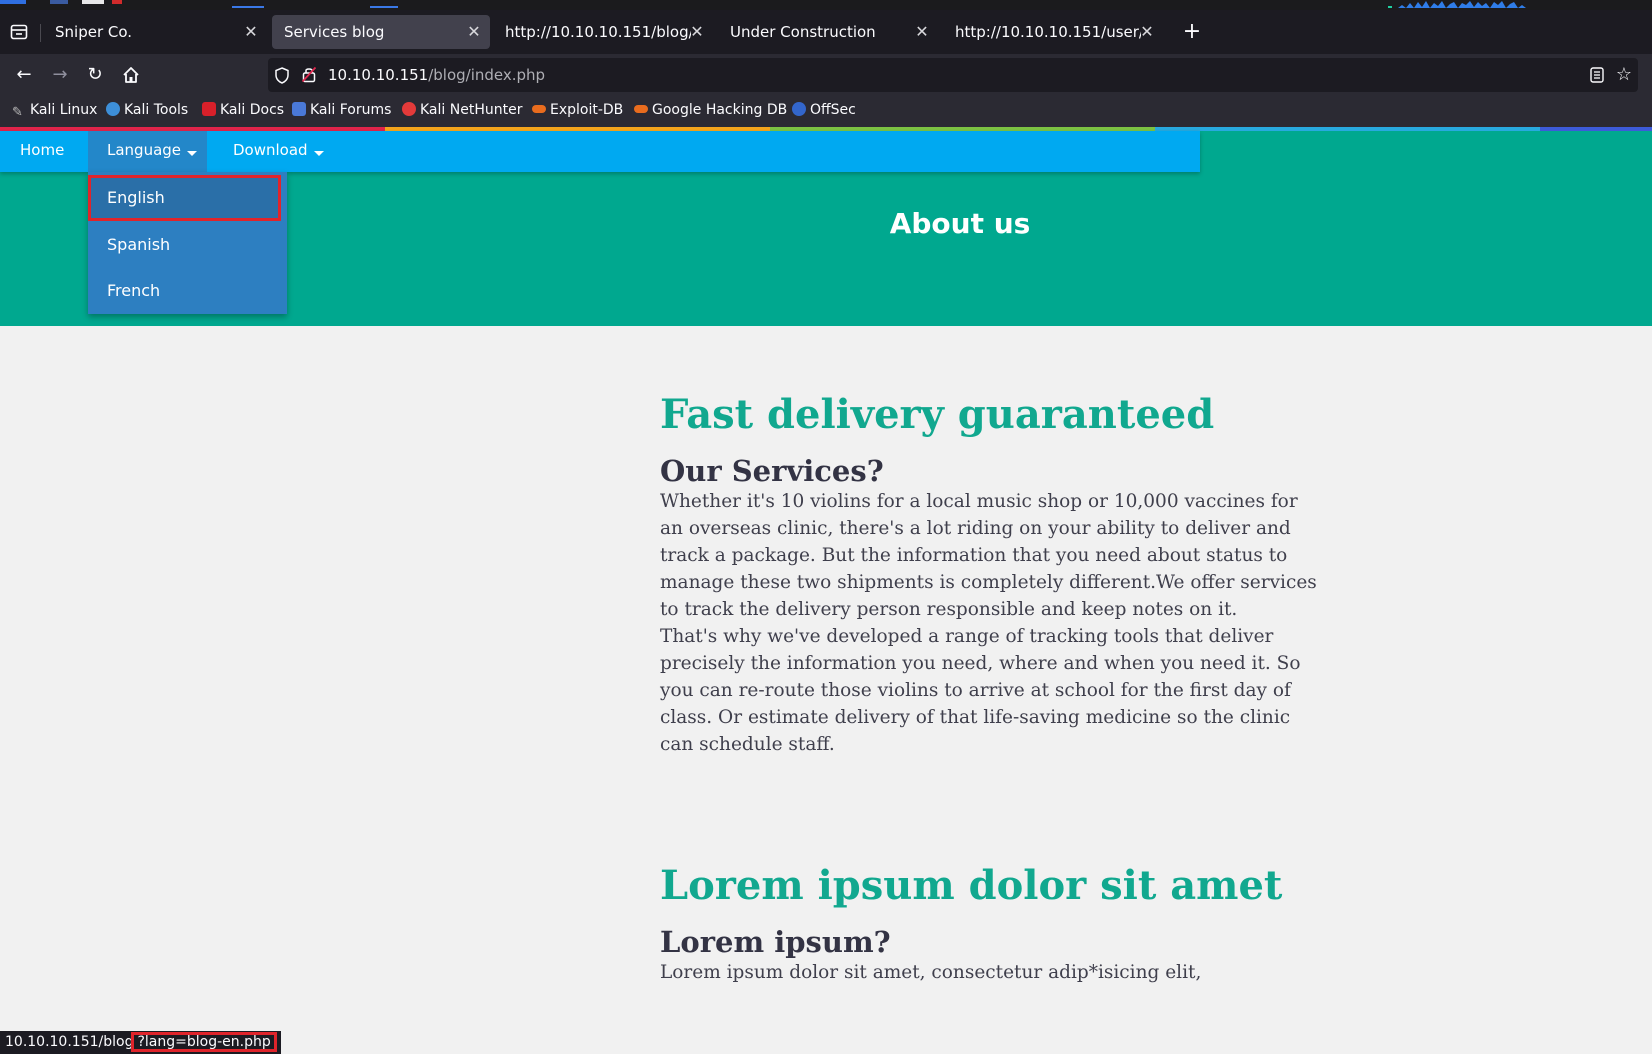  I want to click on kali-forums-icon, so click(299, 109).